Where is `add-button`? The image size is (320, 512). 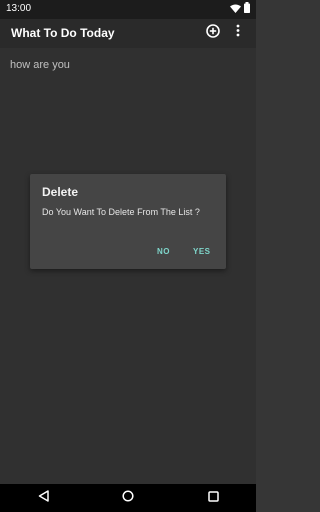 add-button is located at coordinates (213, 33).